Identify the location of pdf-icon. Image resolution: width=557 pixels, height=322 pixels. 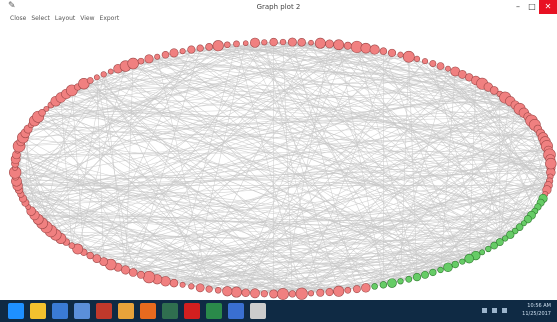
(192, 311).